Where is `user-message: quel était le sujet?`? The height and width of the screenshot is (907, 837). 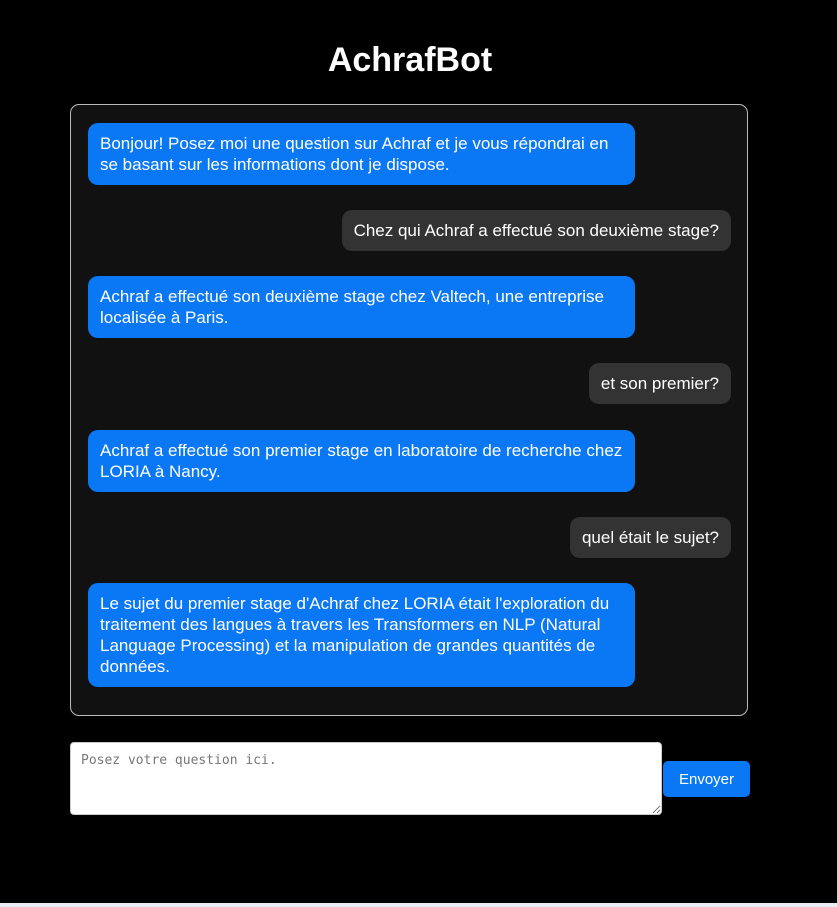
user-message: quel était le sujet? is located at coordinates (650, 537).